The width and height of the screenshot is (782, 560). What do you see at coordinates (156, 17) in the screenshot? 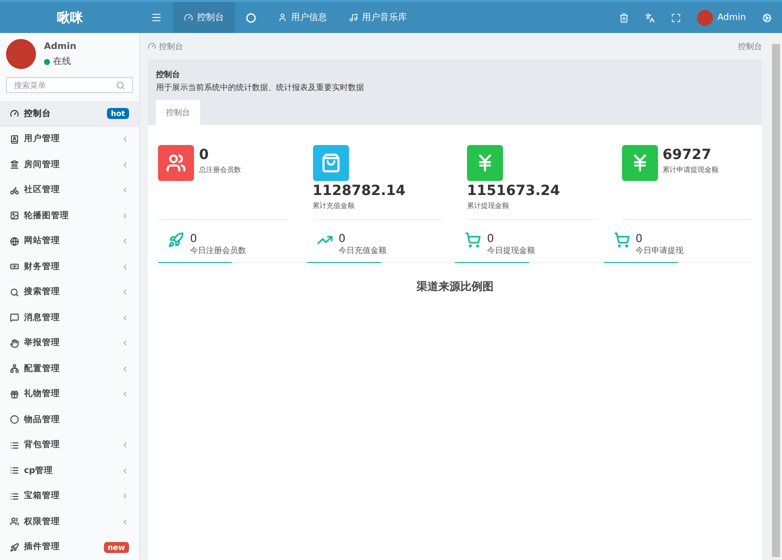
I see `menu-icon` at bounding box center [156, 17].